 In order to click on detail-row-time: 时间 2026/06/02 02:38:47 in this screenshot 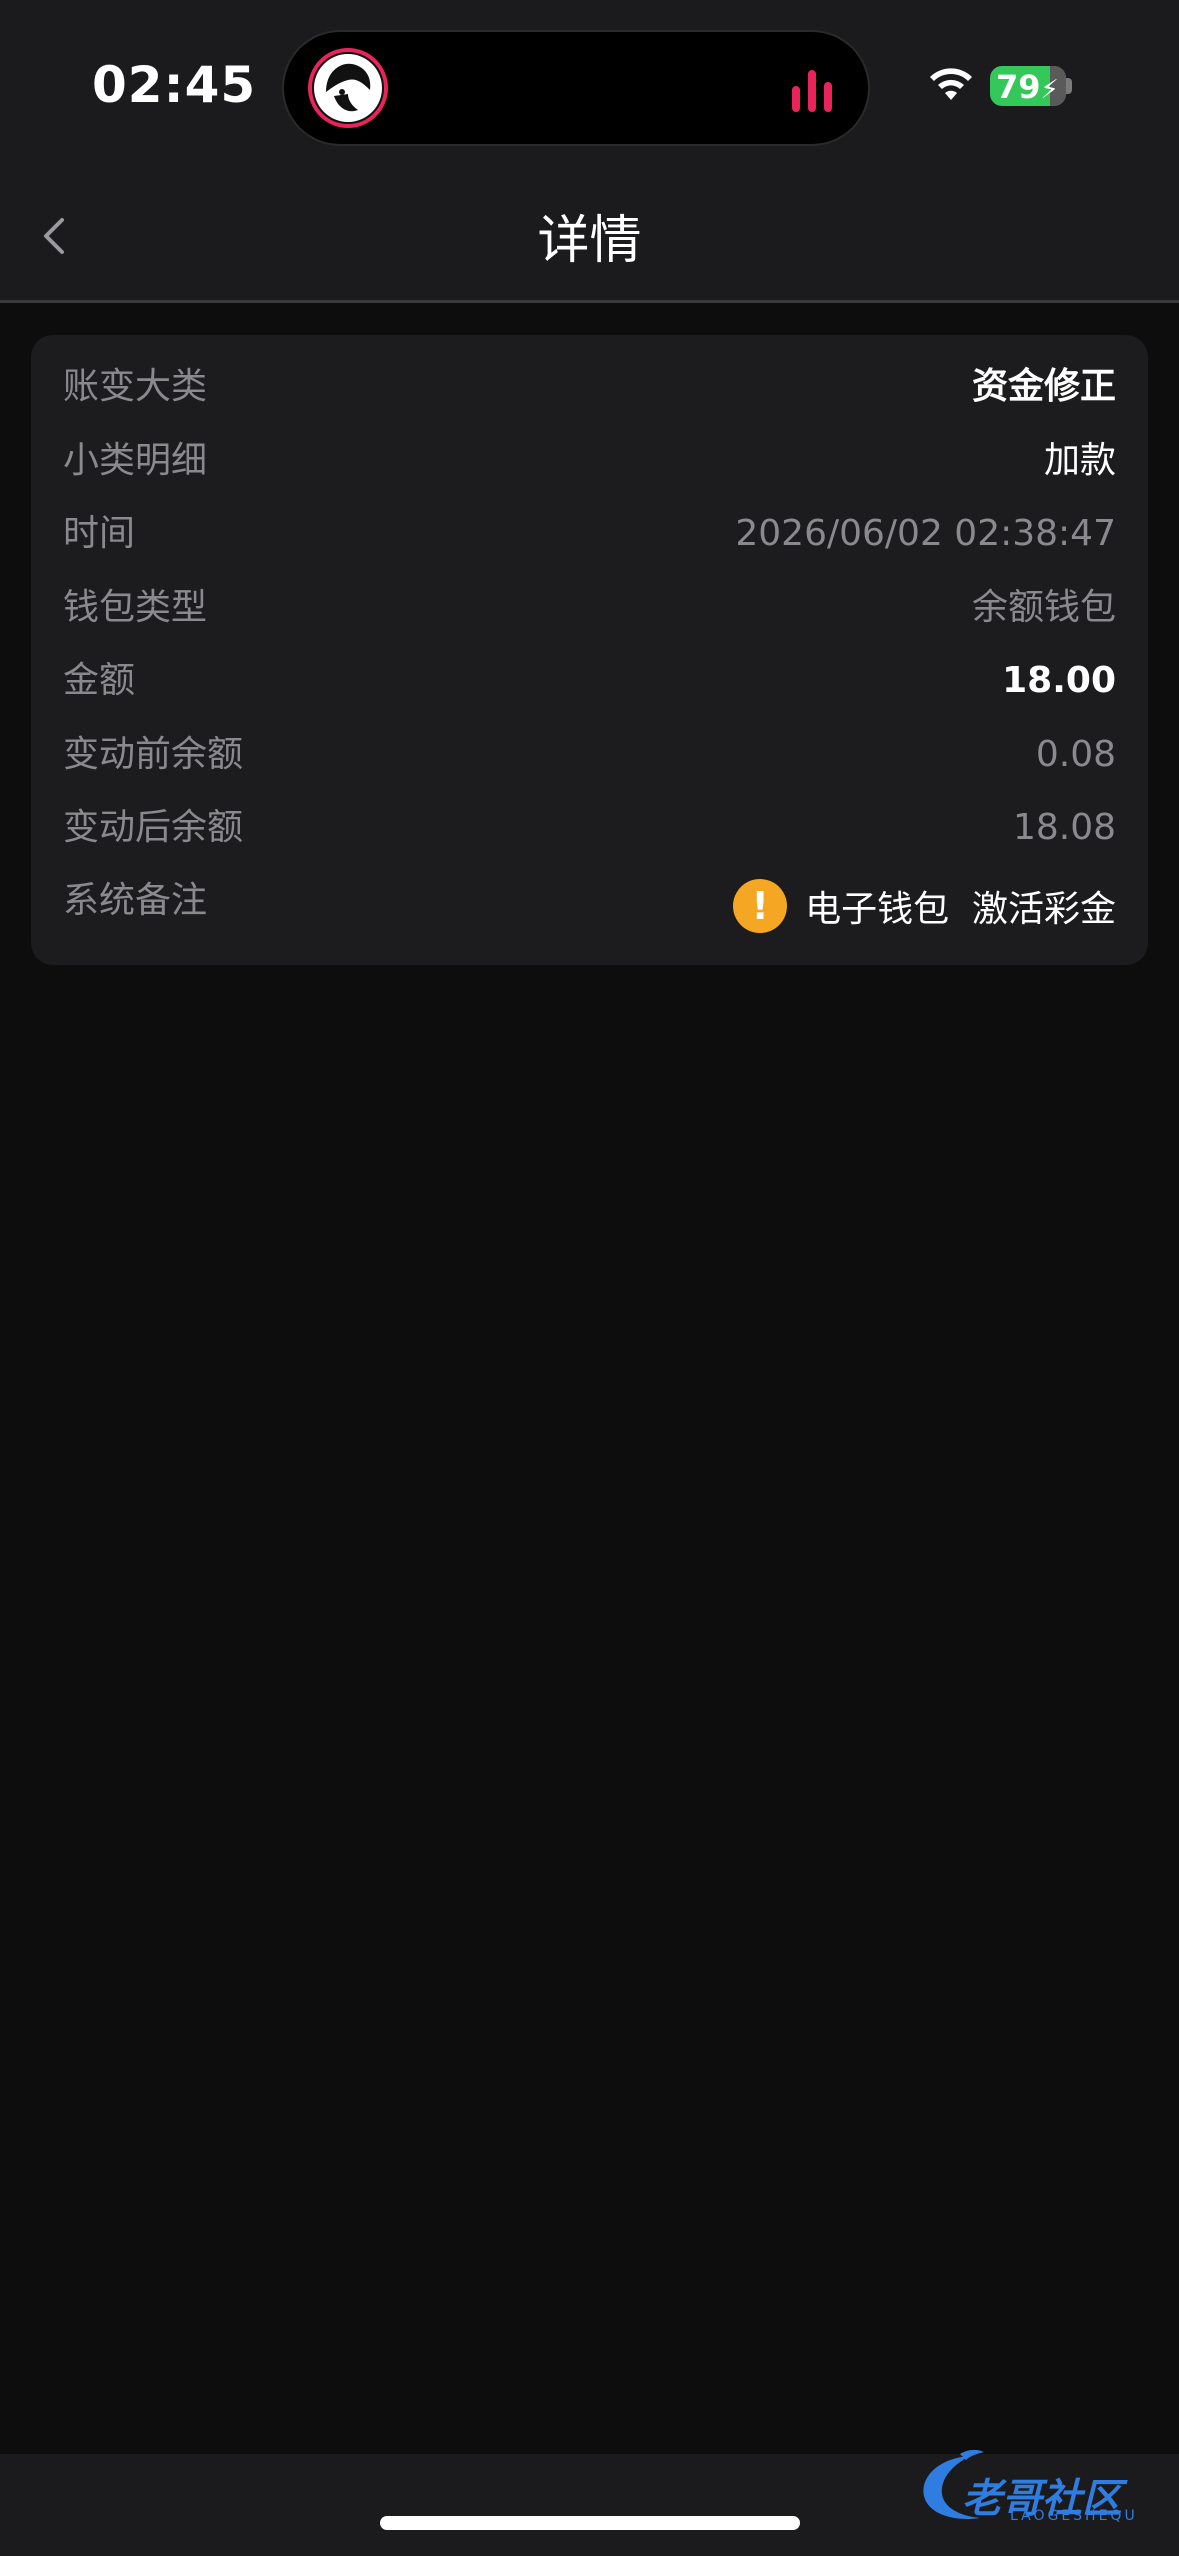, I will do `click(589, 534)`.